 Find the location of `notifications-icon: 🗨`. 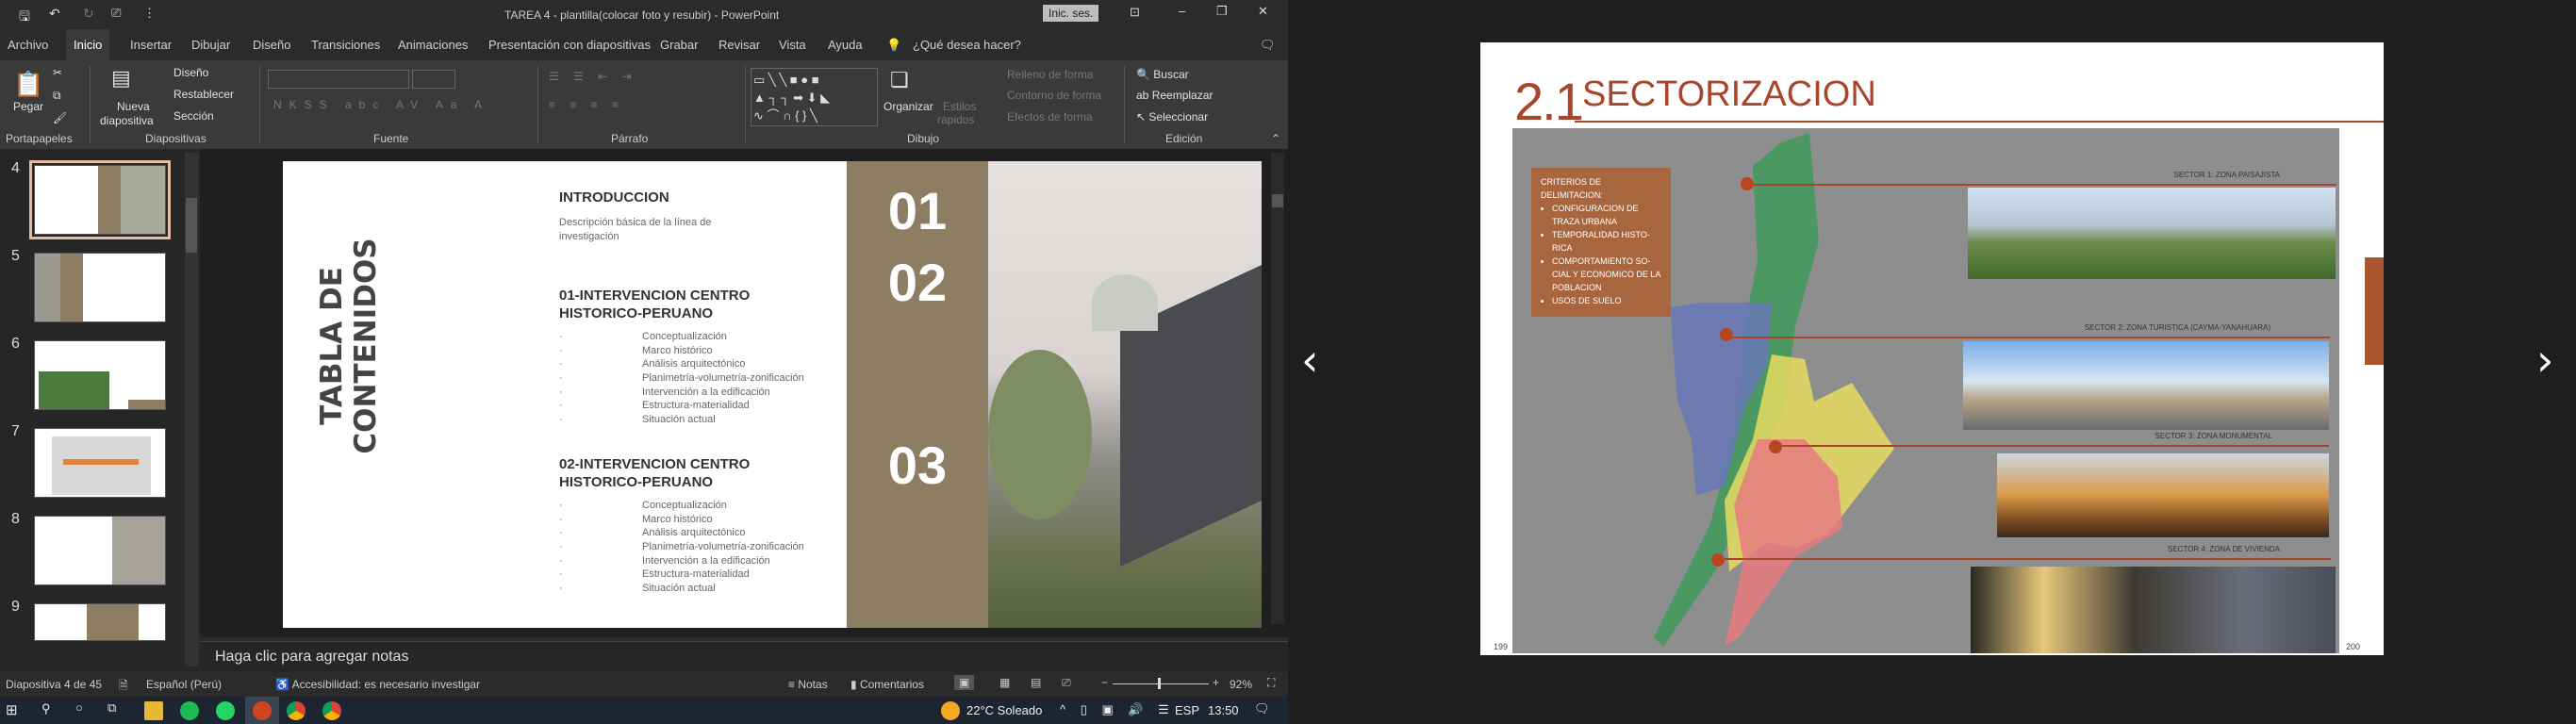

notifications-icon: 🗨 is located at coordinates (1262, 708).